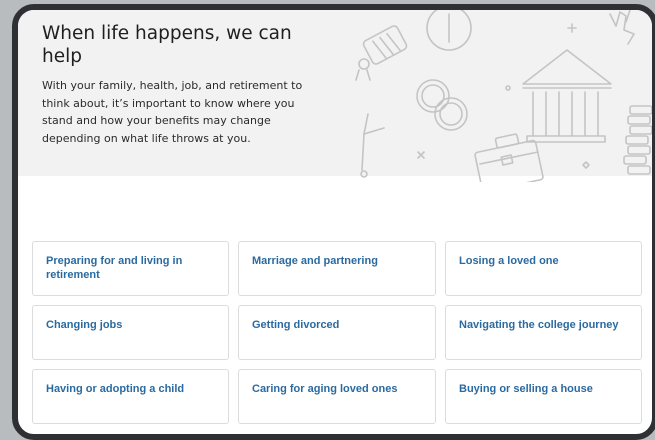 The height and width of the screenshot is (440, 655). I want to click on life-event-card-child: Having or adopting a child, so click(130, 396).